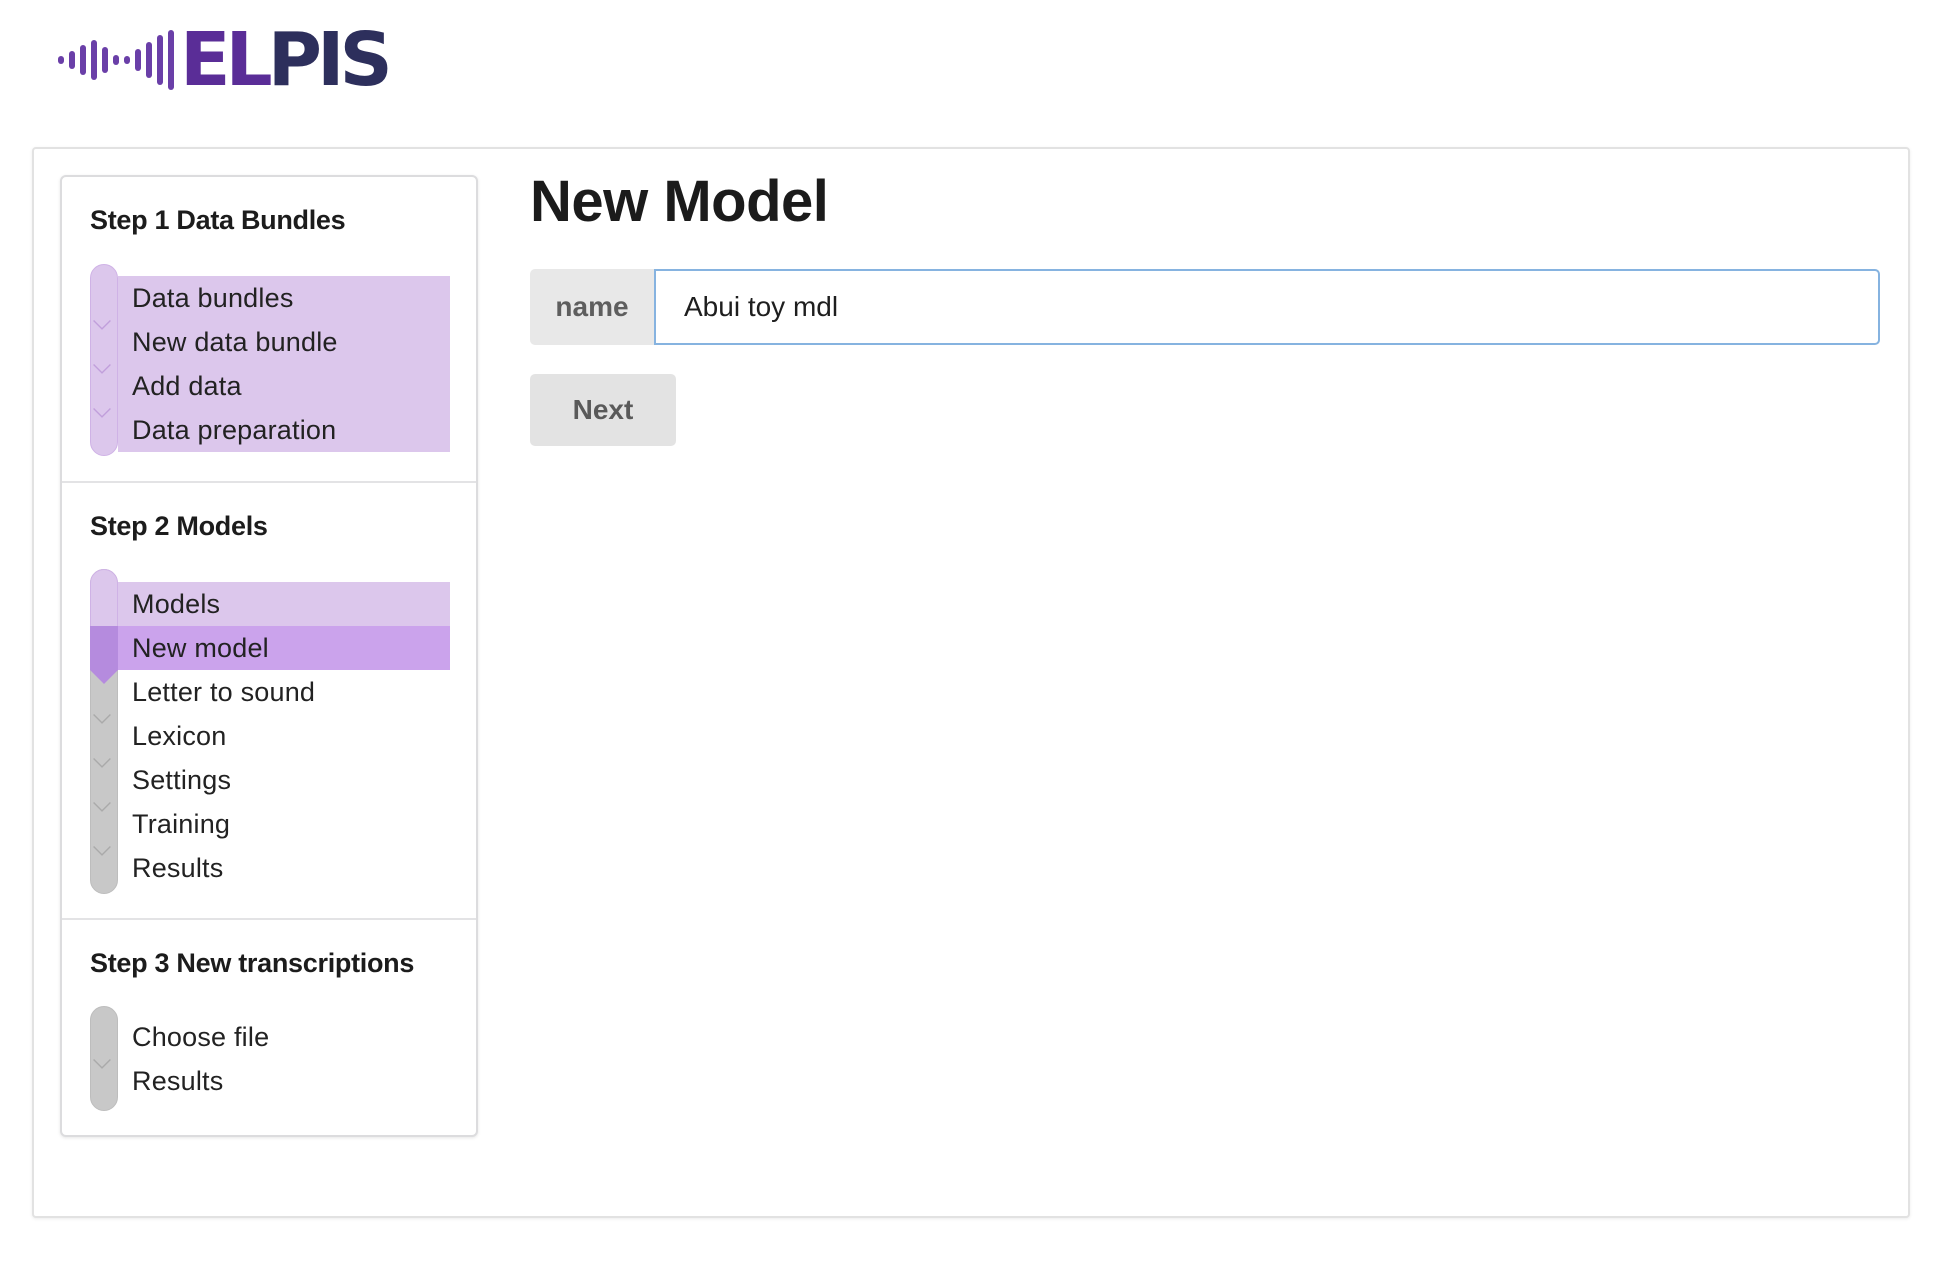 The width and height of the screenshot is (1950, 1284). What do you see at coordinates (179, 736) in the screenshot?
I see `step-item-label: Lexicon` at bounding box center [179, 736].